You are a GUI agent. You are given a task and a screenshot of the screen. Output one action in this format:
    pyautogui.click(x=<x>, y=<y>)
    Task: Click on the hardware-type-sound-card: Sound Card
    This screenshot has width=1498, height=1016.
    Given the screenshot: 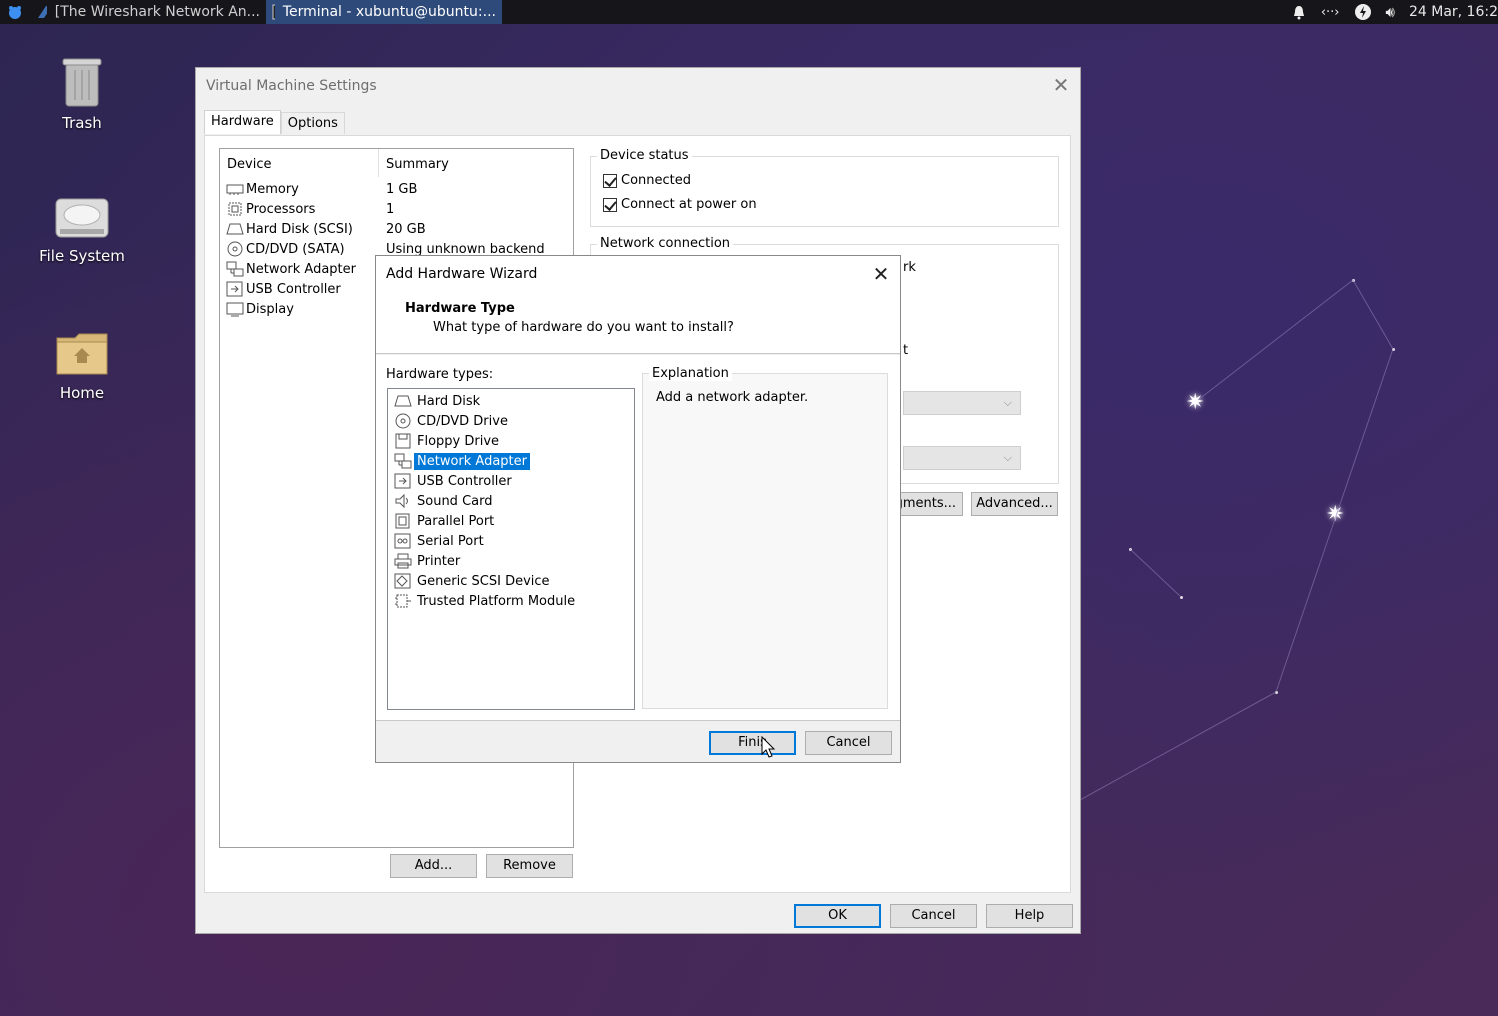 What is the action you would take?
    pyautogui.click(x=444, y=501)
    